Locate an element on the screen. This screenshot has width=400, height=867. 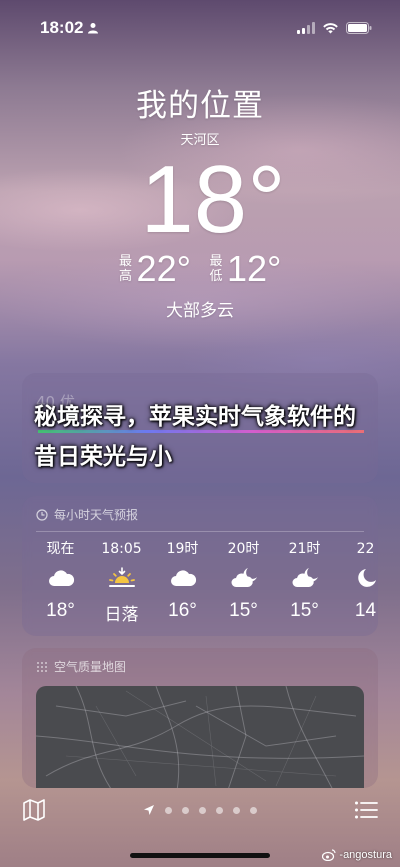
air-quality-title: 空气质量地图 is located at coordinates (200, 661).